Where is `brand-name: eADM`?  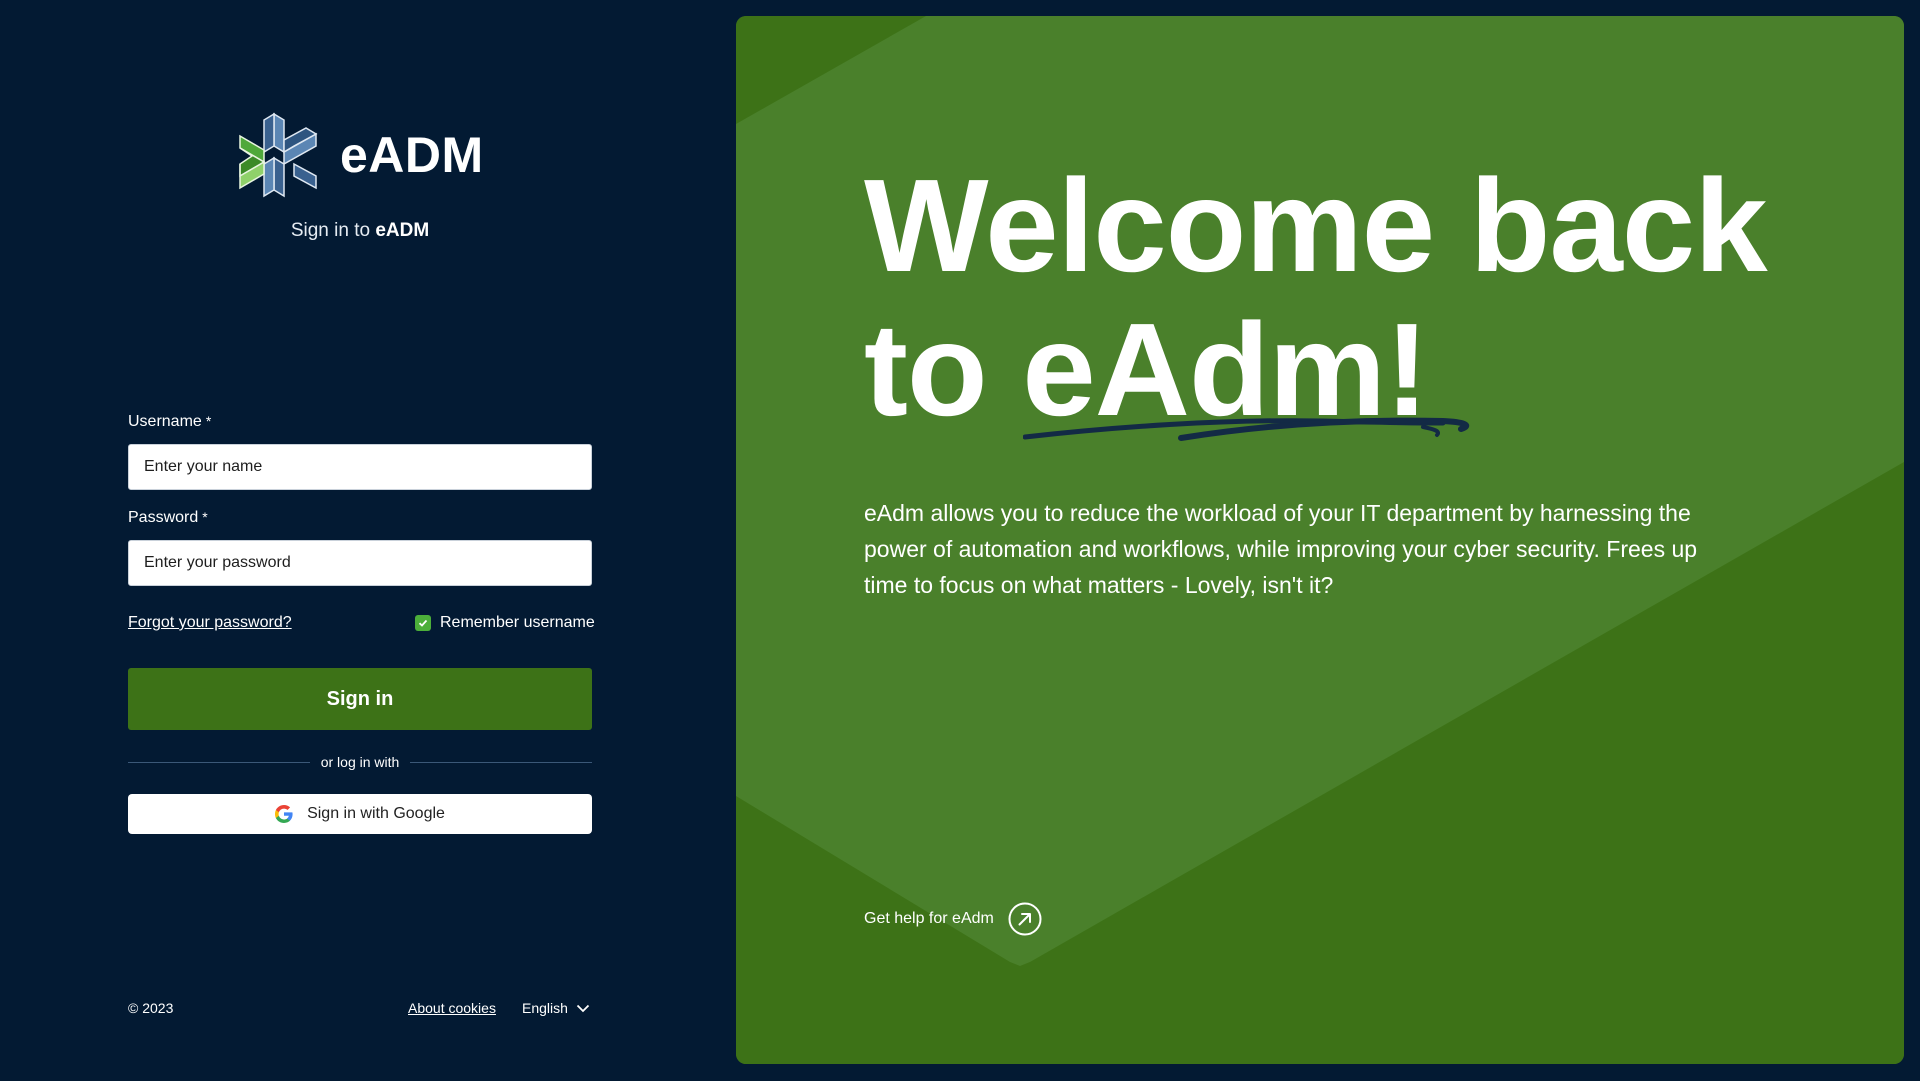
brand-name: eADM is located at coordinates (412, 155).